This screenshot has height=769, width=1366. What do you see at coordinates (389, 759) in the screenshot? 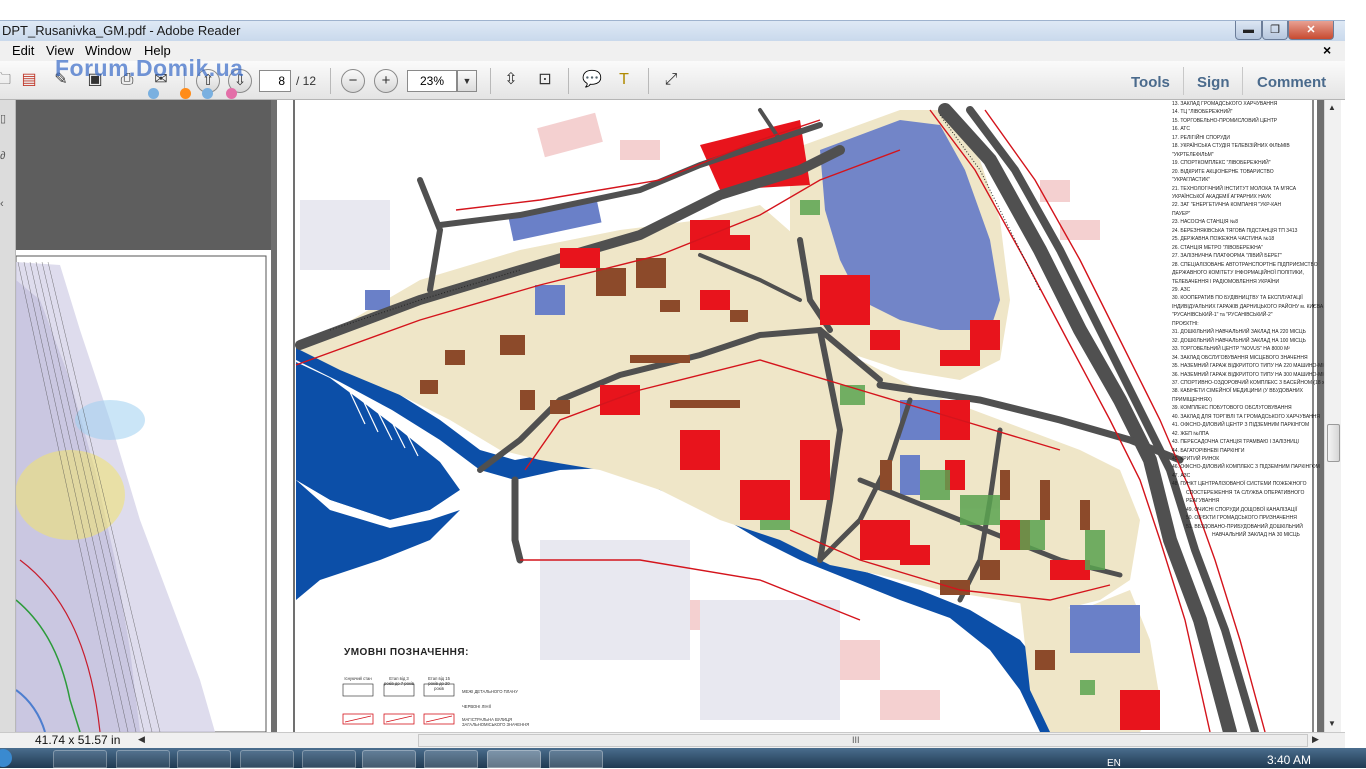
I see `taskbar-chrome-window` at bounding box center [389, 759].